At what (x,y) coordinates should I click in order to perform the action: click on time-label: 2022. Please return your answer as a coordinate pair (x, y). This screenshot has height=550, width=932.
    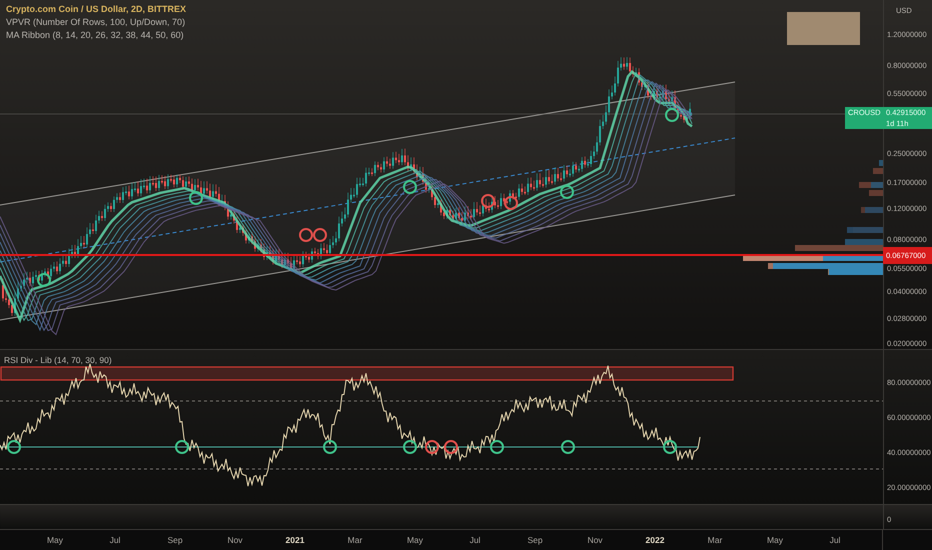
    Looking at the image, I should click on (655, 540).